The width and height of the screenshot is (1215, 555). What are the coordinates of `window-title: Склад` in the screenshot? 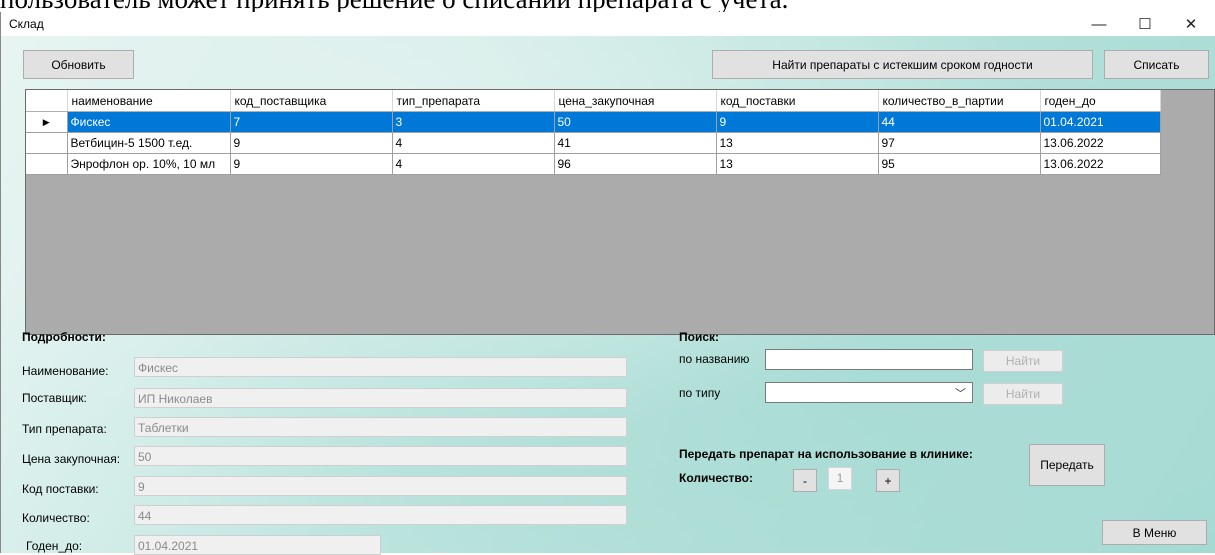 It's located at (26, 24).